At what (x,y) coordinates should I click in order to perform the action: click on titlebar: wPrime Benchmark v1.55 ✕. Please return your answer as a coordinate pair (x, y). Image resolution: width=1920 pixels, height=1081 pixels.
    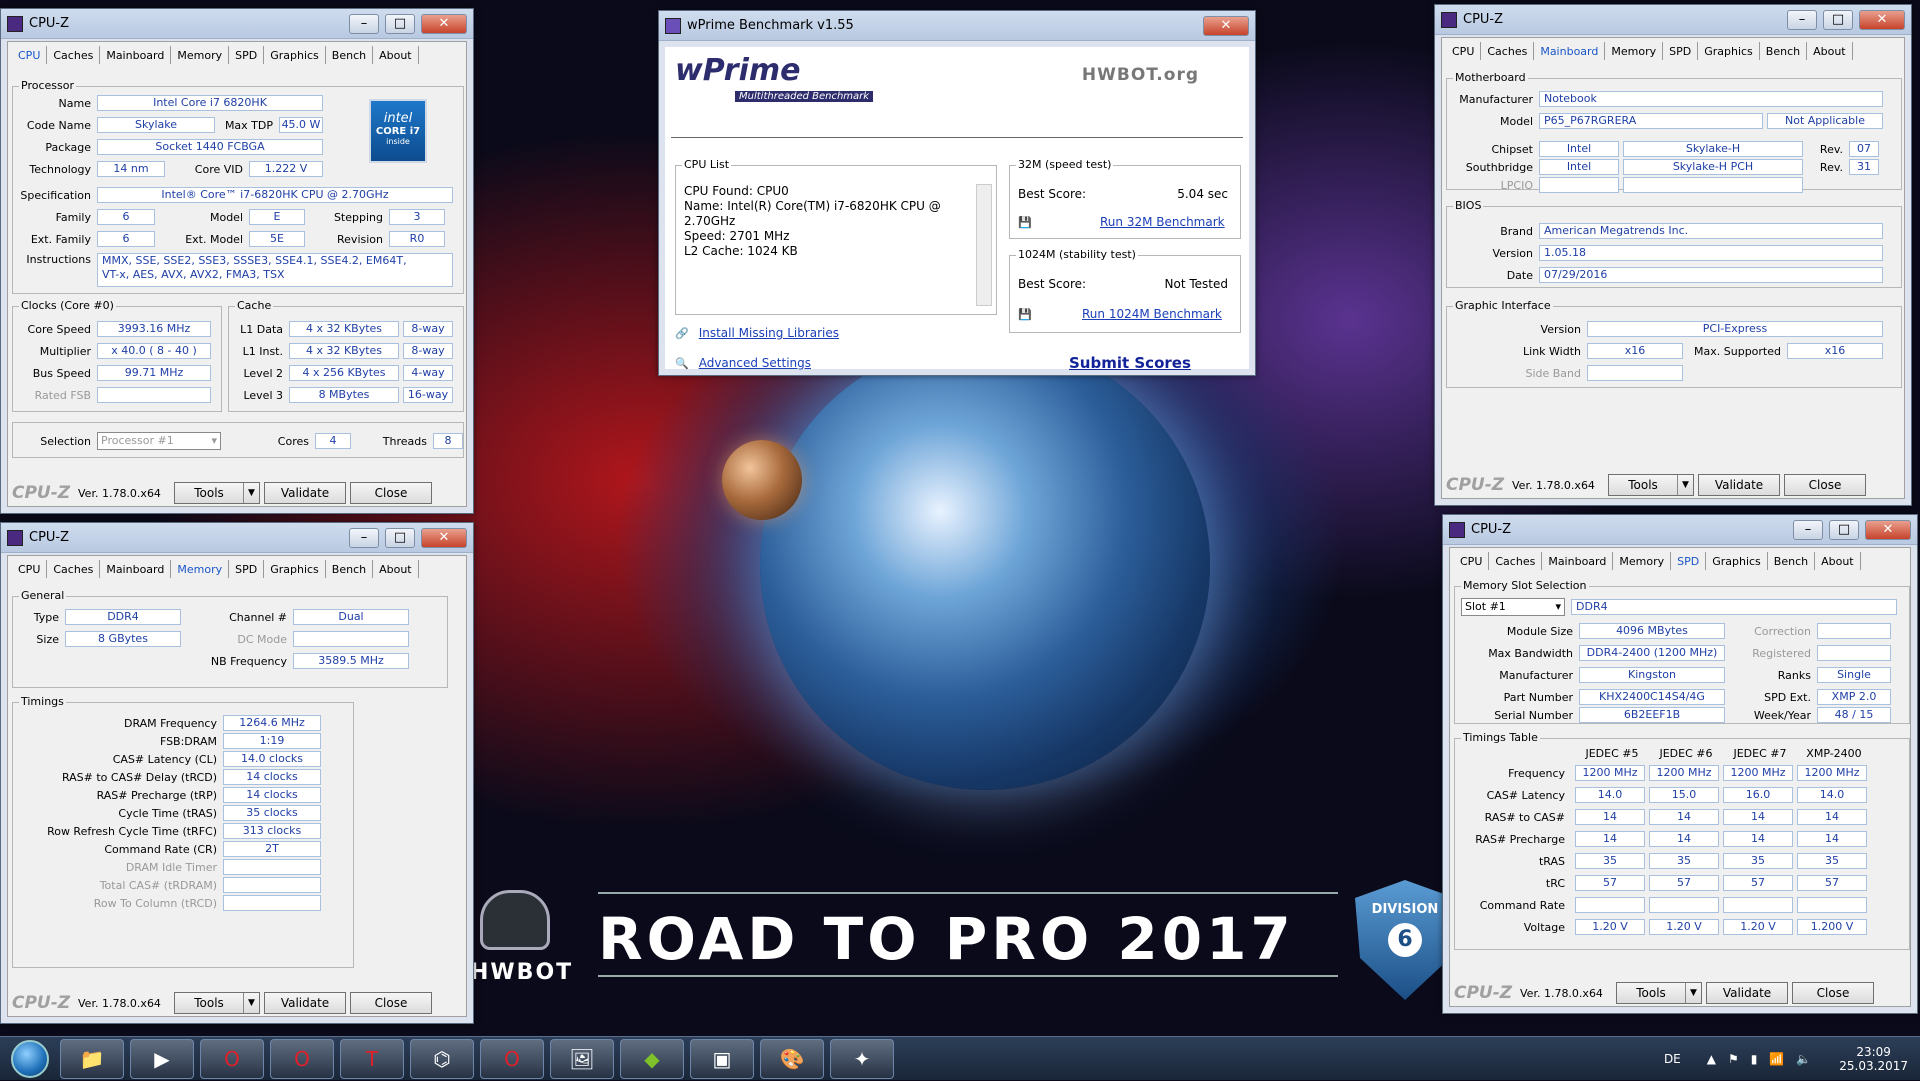
    Looking at the image, I should click on (957, 26).